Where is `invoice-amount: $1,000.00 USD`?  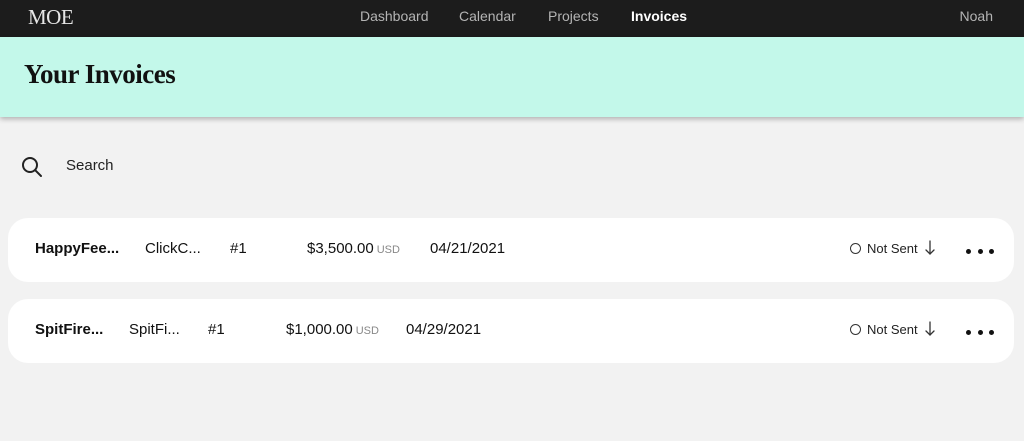
invoice-amount: $1,000.00 USD is located at coordinates (332, 329).